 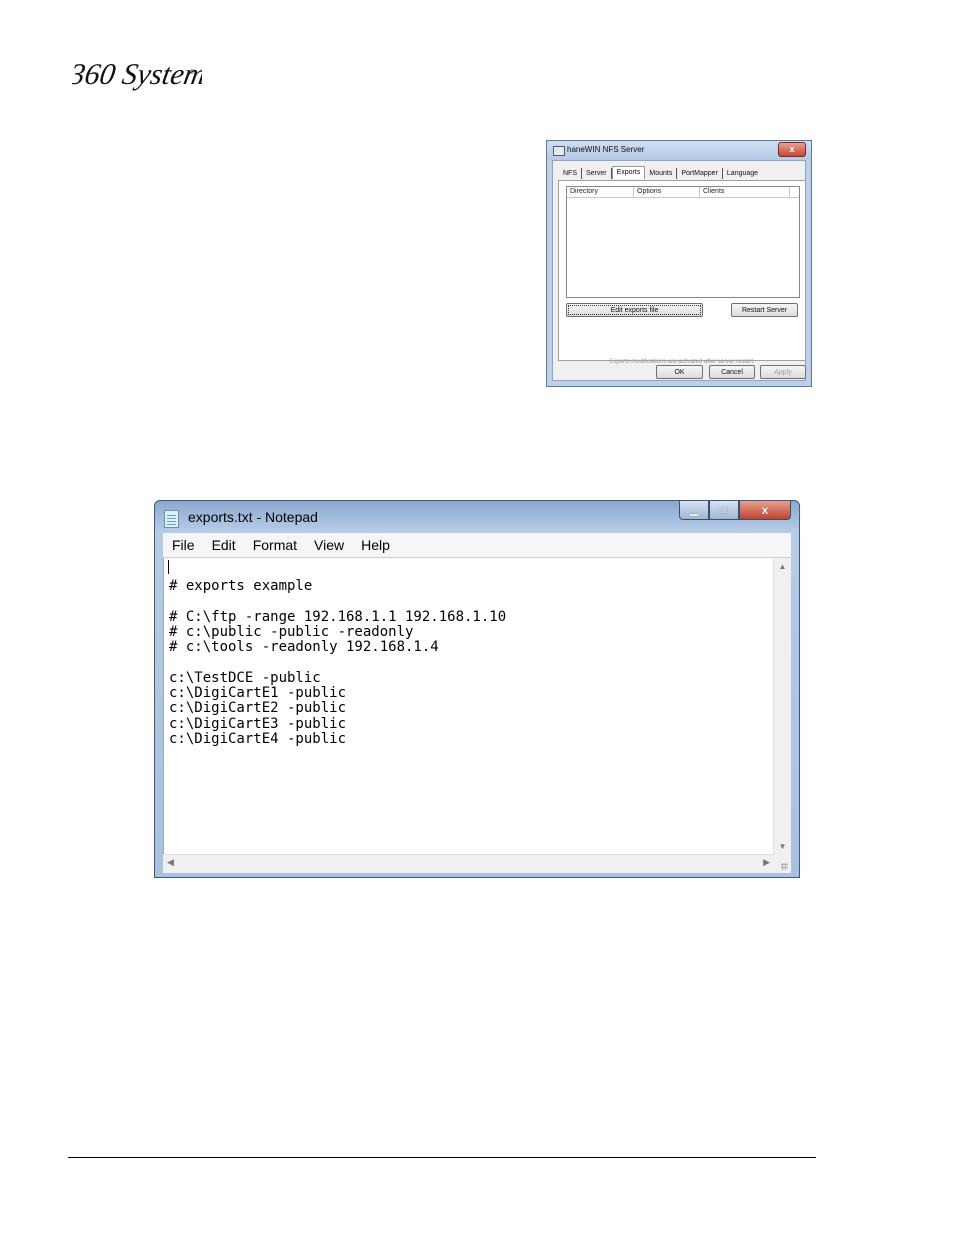 What do you see at coordinates (170, 862) in the screenshot?
I see `scroll-left-icon: ◀` at bounding box center [170, 862].